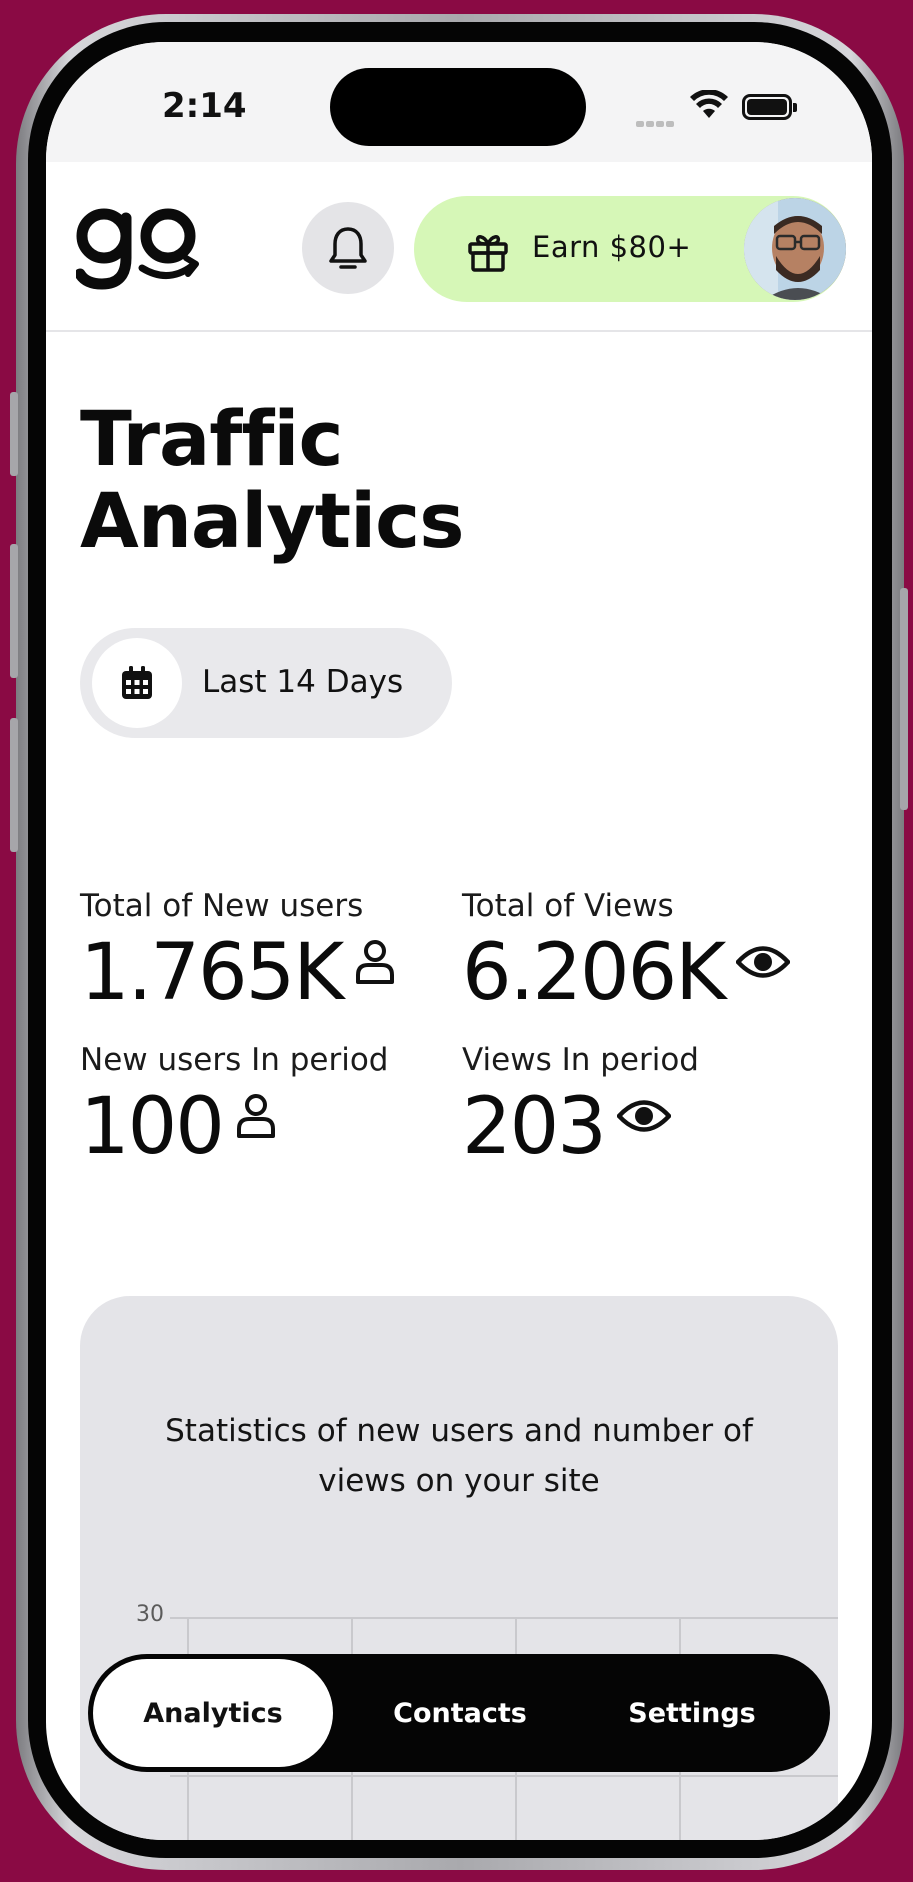 This screenshot has height=1882, width=913. I want to click on stat-total-views: Total of Views 6.206K, so click(626, 953).